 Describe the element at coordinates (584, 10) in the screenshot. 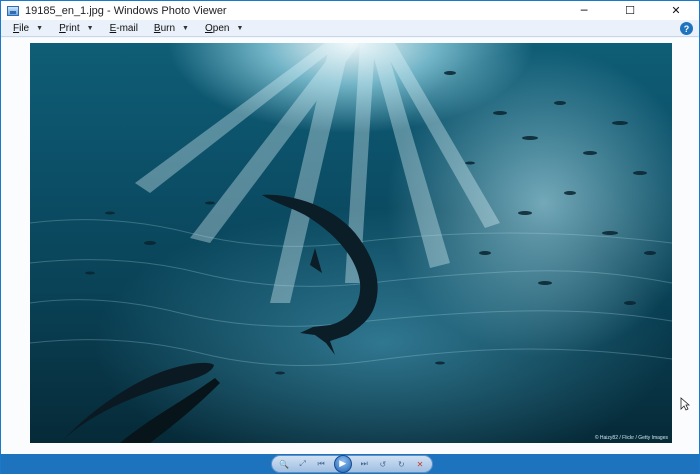

I see `minimize-button: ─` at that location.